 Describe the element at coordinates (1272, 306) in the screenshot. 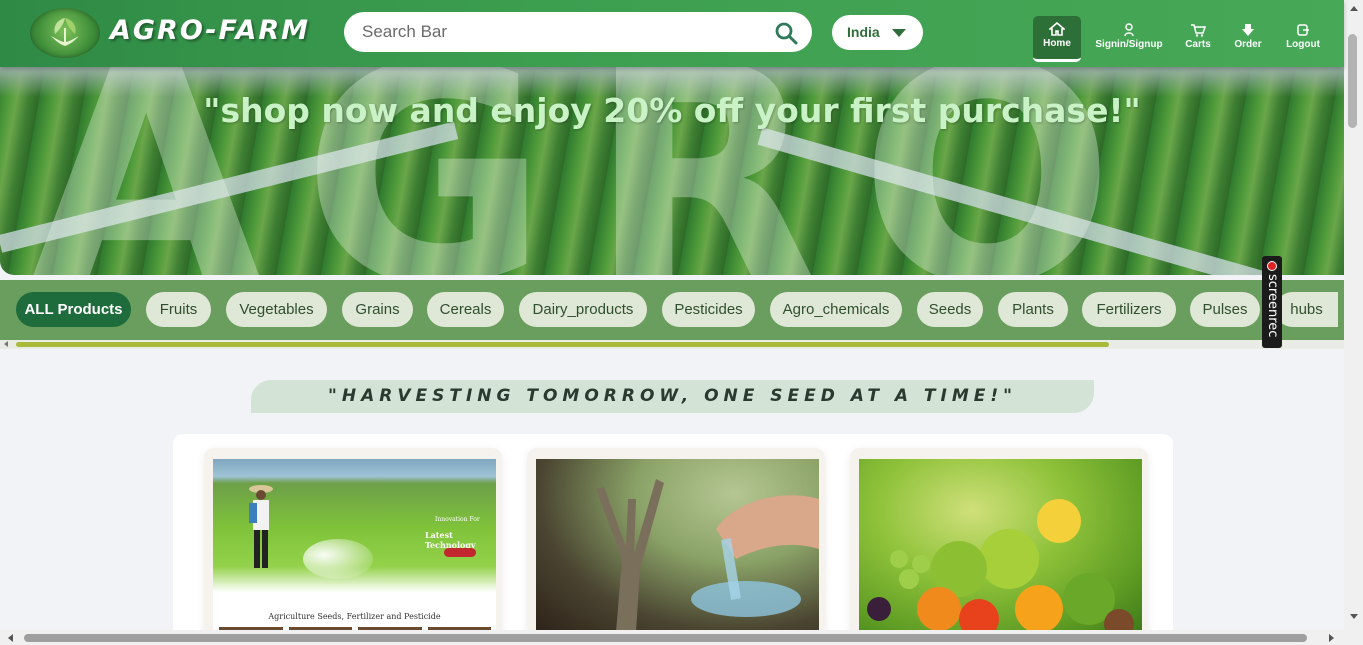

I see `screenrec-label: screenrec` at that location.